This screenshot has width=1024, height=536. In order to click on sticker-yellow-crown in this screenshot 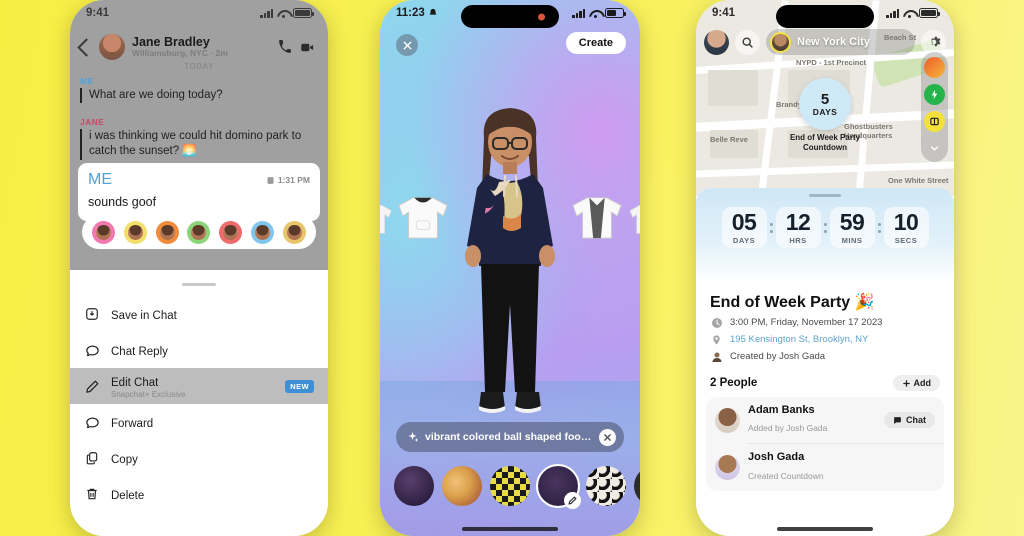, I will do `click(510, 486)`.